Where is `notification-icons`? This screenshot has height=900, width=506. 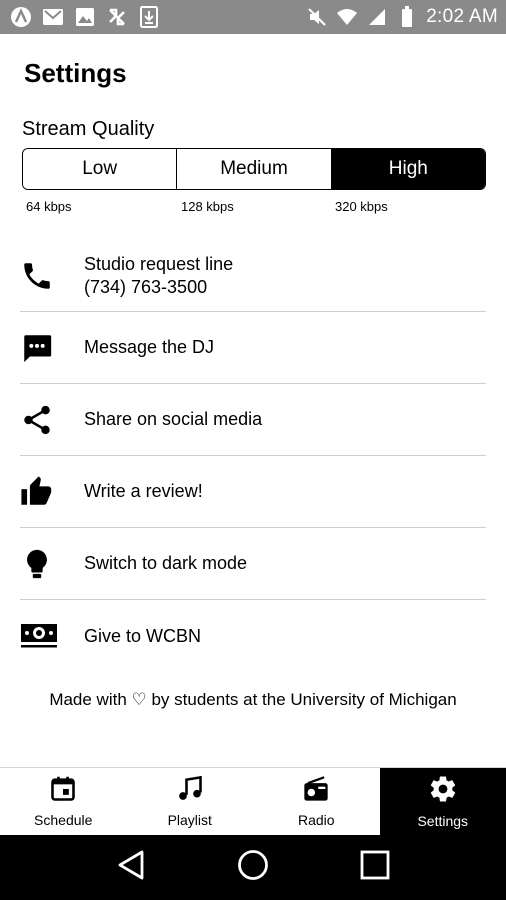 notification-icons is located at coordinates (80, 17).